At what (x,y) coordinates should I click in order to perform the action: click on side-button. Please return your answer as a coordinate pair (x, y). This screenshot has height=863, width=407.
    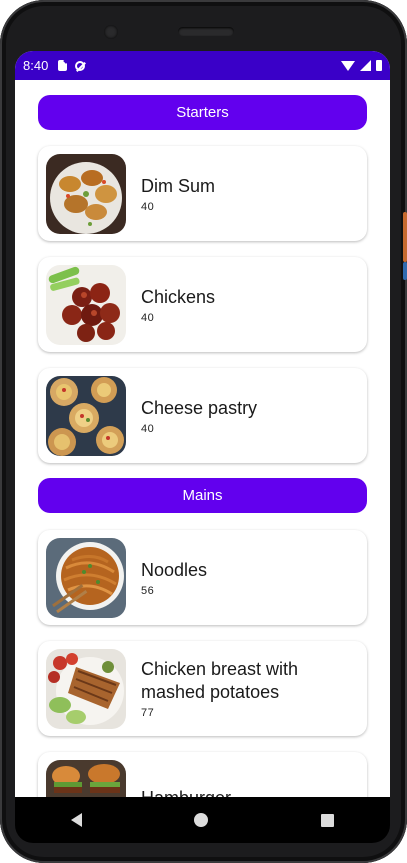
    Looking at the image, I should click on (405, 237).